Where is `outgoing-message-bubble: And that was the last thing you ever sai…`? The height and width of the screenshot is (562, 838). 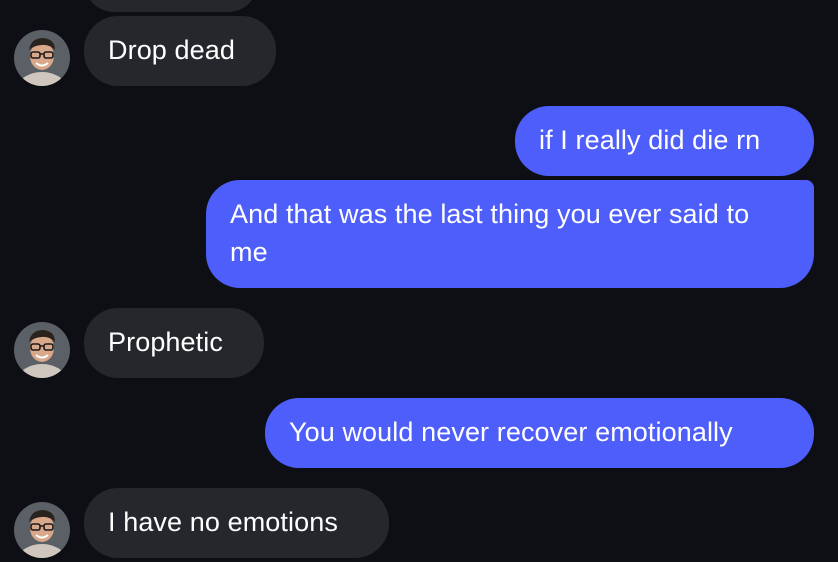 outgoing-message-bubble: And that was the last thing you ever sai… is located at coordinates (510, 234).